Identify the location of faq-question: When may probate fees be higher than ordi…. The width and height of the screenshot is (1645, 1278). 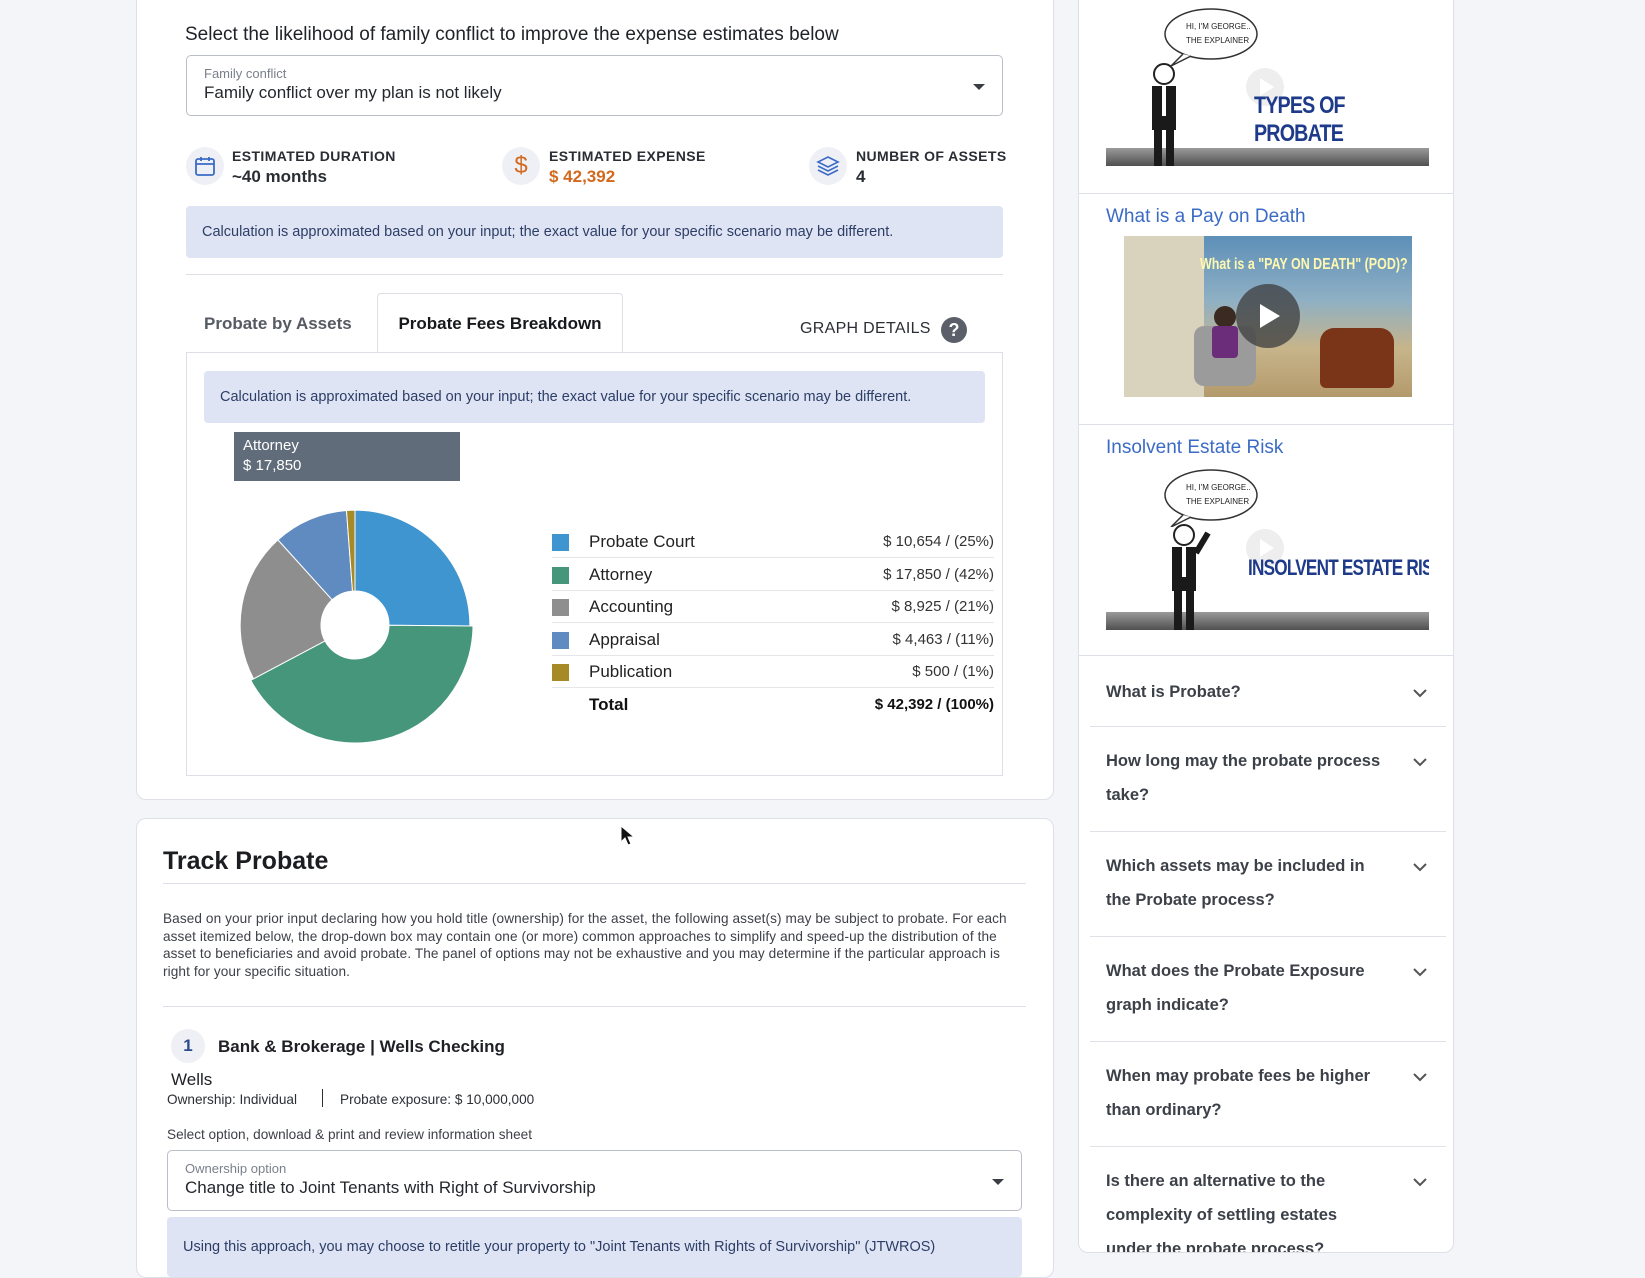
(1251, 1093).